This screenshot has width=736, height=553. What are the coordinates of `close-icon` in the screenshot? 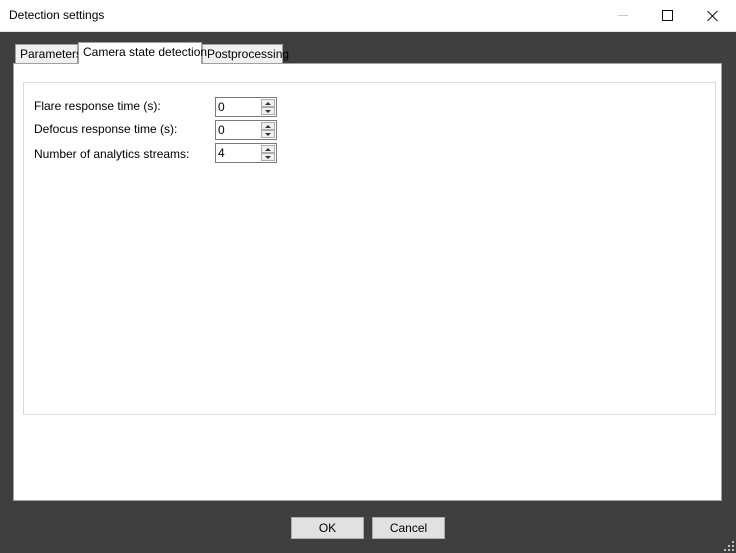 It's located at (713, 16).